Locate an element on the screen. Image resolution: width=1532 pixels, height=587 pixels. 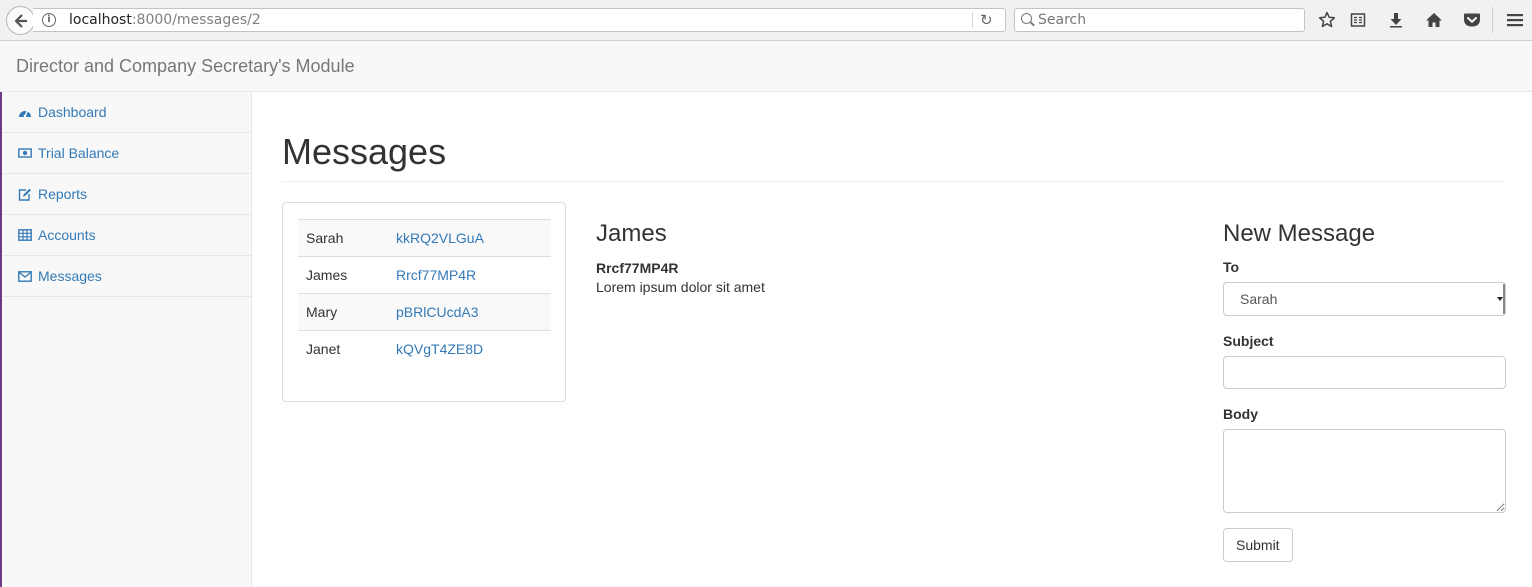
money-icon is located at coordinates (25, 153).